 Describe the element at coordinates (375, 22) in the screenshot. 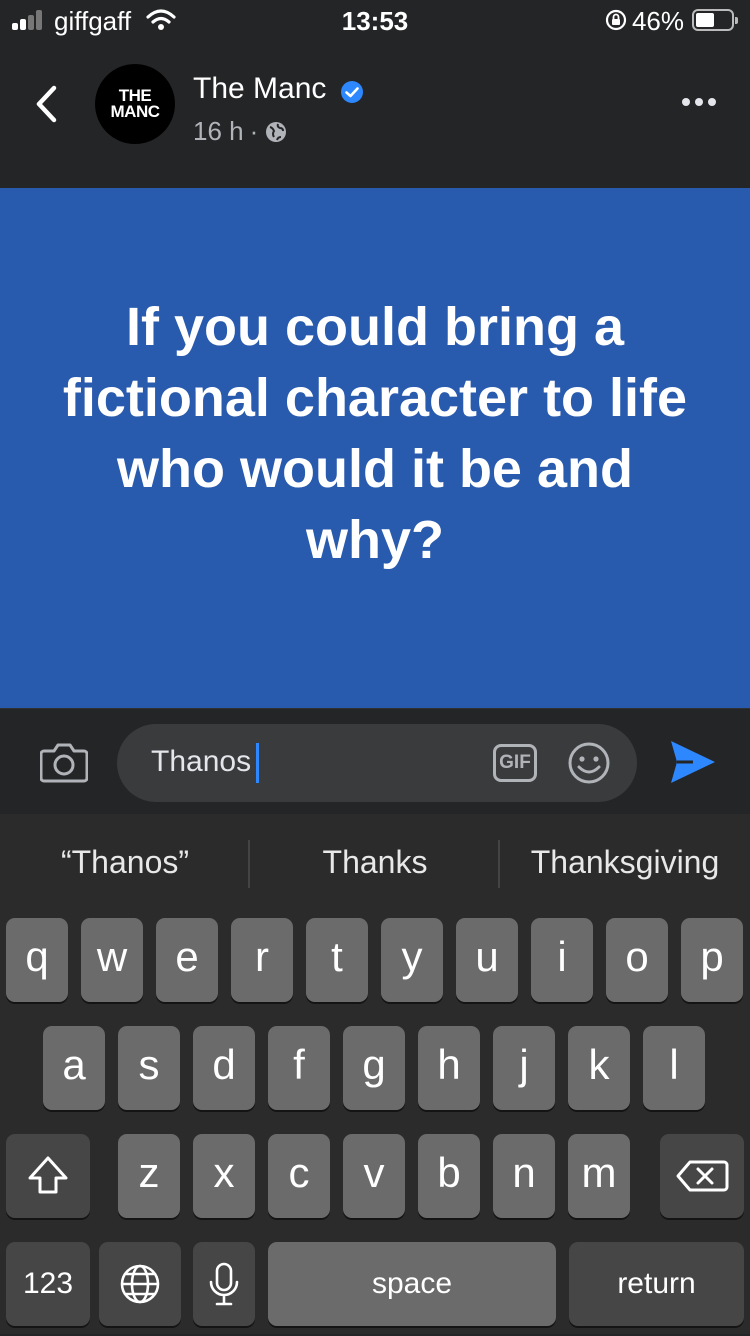

I see `status-bar: giffgaff 13:53 46%` at that location.